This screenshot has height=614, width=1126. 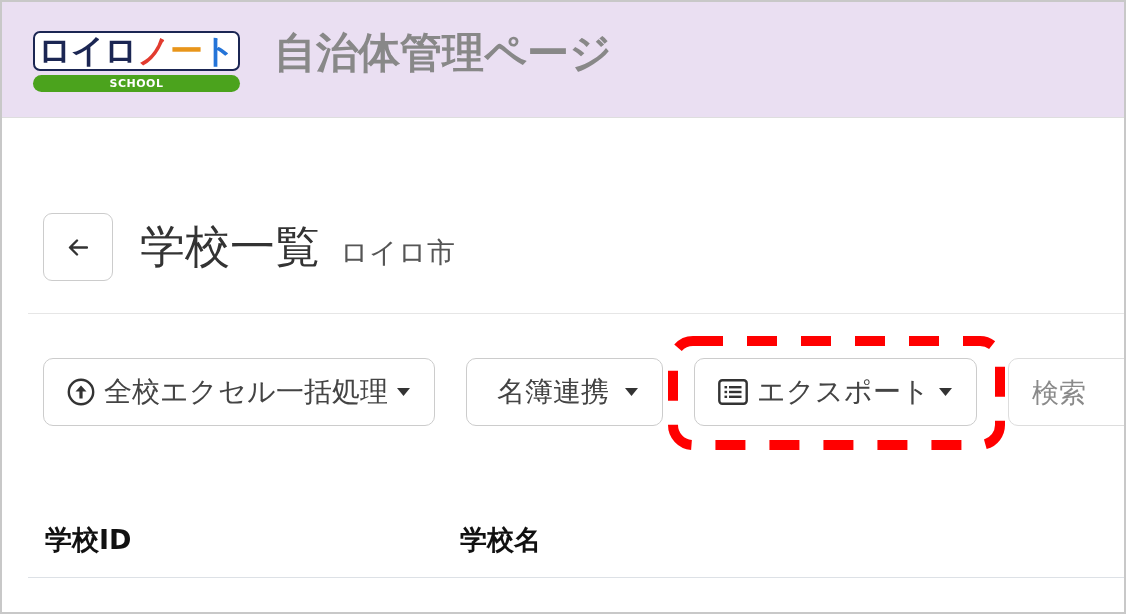 What do you see at coordinates (81, 392) in the screenshot?
I see `upload-circle-icon` at bounding box center [81, 392].